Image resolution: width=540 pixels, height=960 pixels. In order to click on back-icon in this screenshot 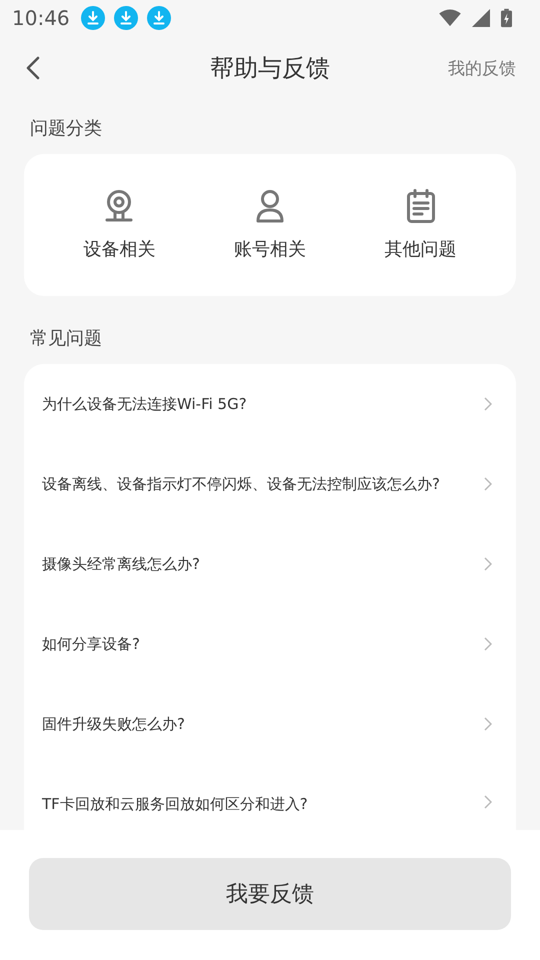, I will do `click(33, 68)`.